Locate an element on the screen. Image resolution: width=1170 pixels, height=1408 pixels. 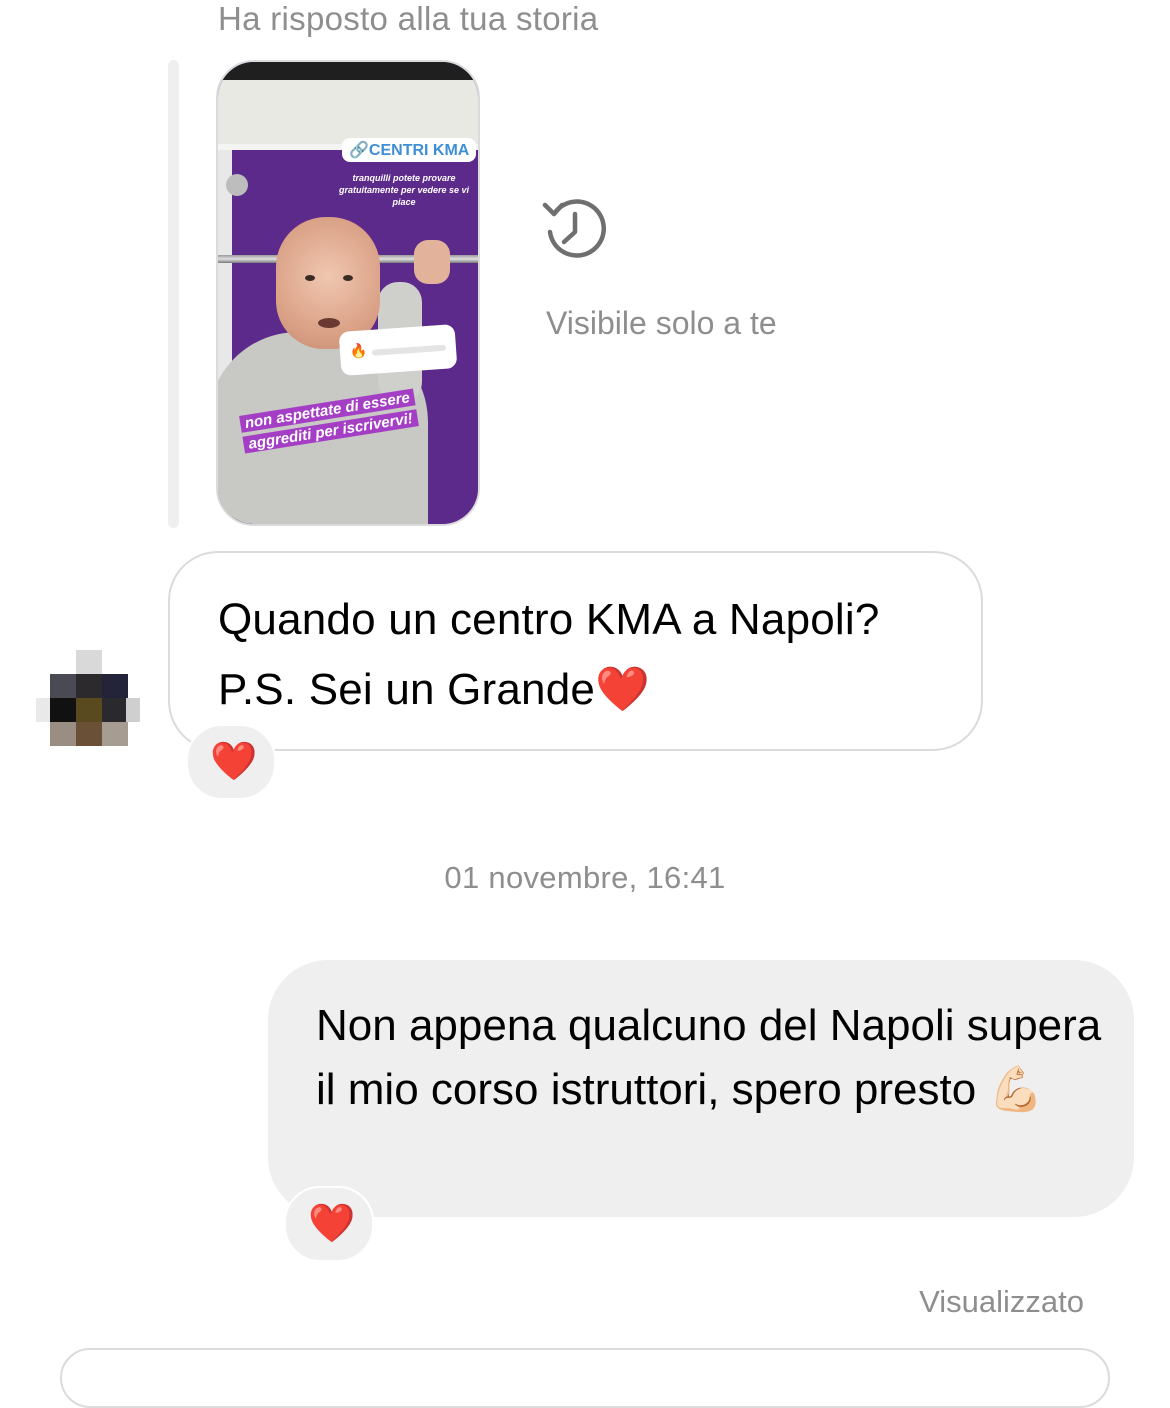
message-timestamp: 01 novembre, 16:41 is located at coordinates (585, 877).